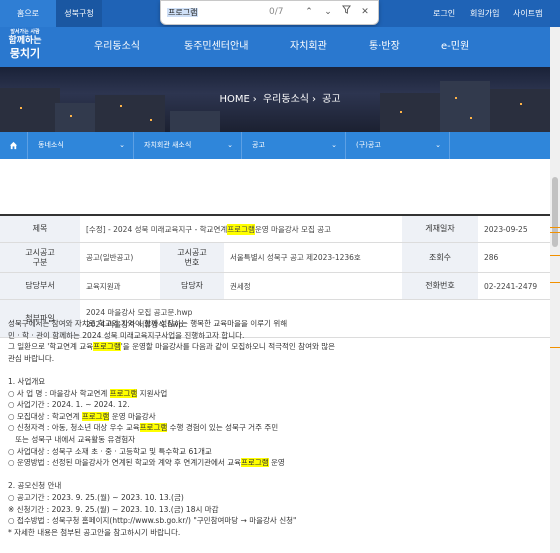 The width and height of the screenshot is (560, 553). Describe the element at coordinates (14, 145) in the screenshot. I see `home-icon` at that location.